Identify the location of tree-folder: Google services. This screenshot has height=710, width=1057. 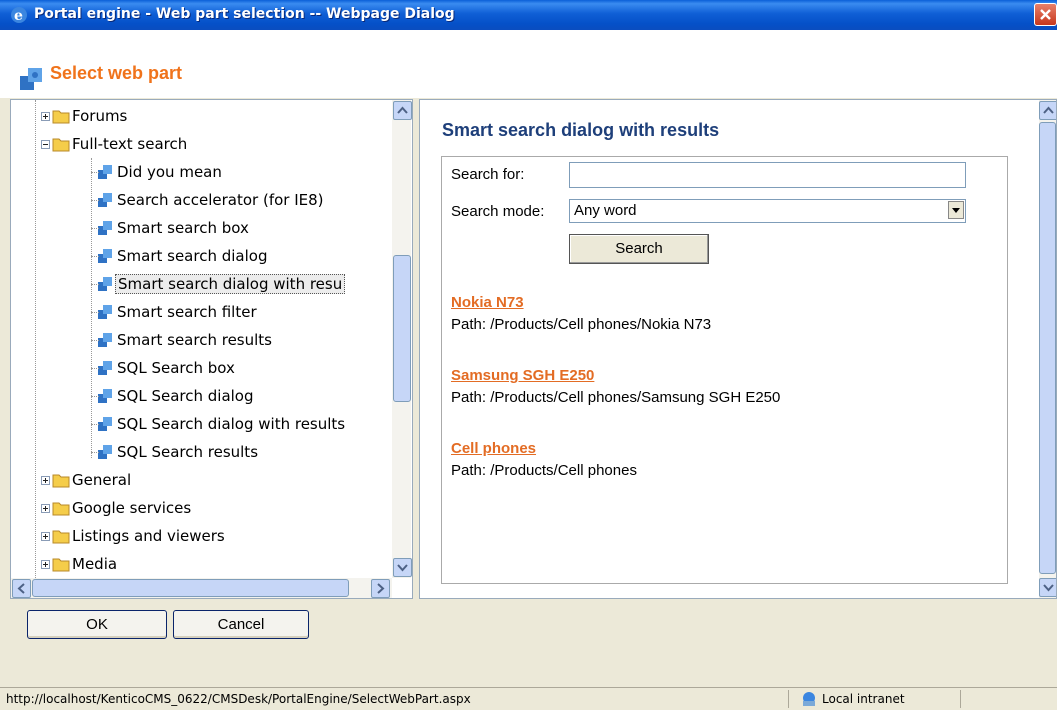
(117, 508).